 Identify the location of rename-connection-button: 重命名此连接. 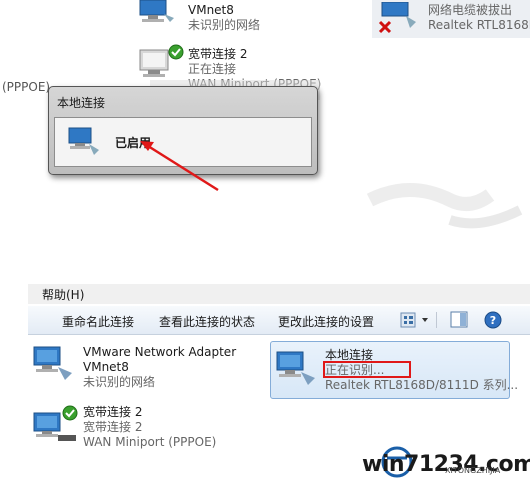
(98, 321).